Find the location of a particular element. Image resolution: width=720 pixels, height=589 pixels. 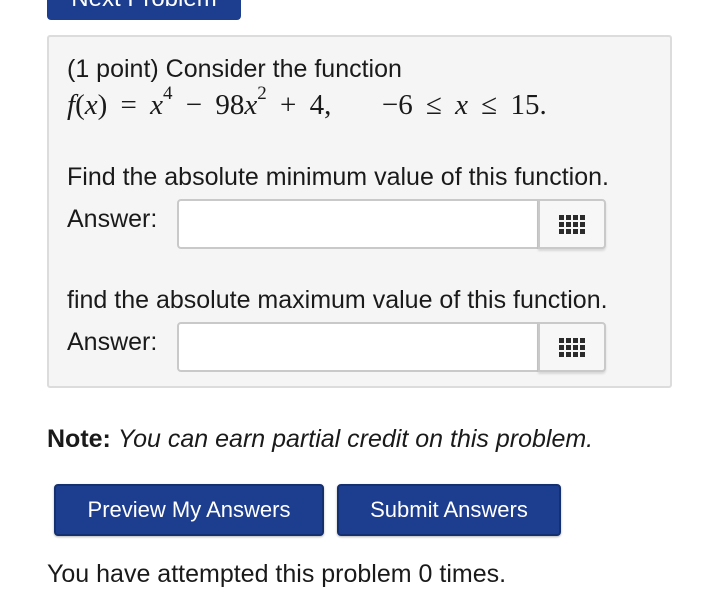

formula-paren-close: ) is located at coordinates (102, 105).